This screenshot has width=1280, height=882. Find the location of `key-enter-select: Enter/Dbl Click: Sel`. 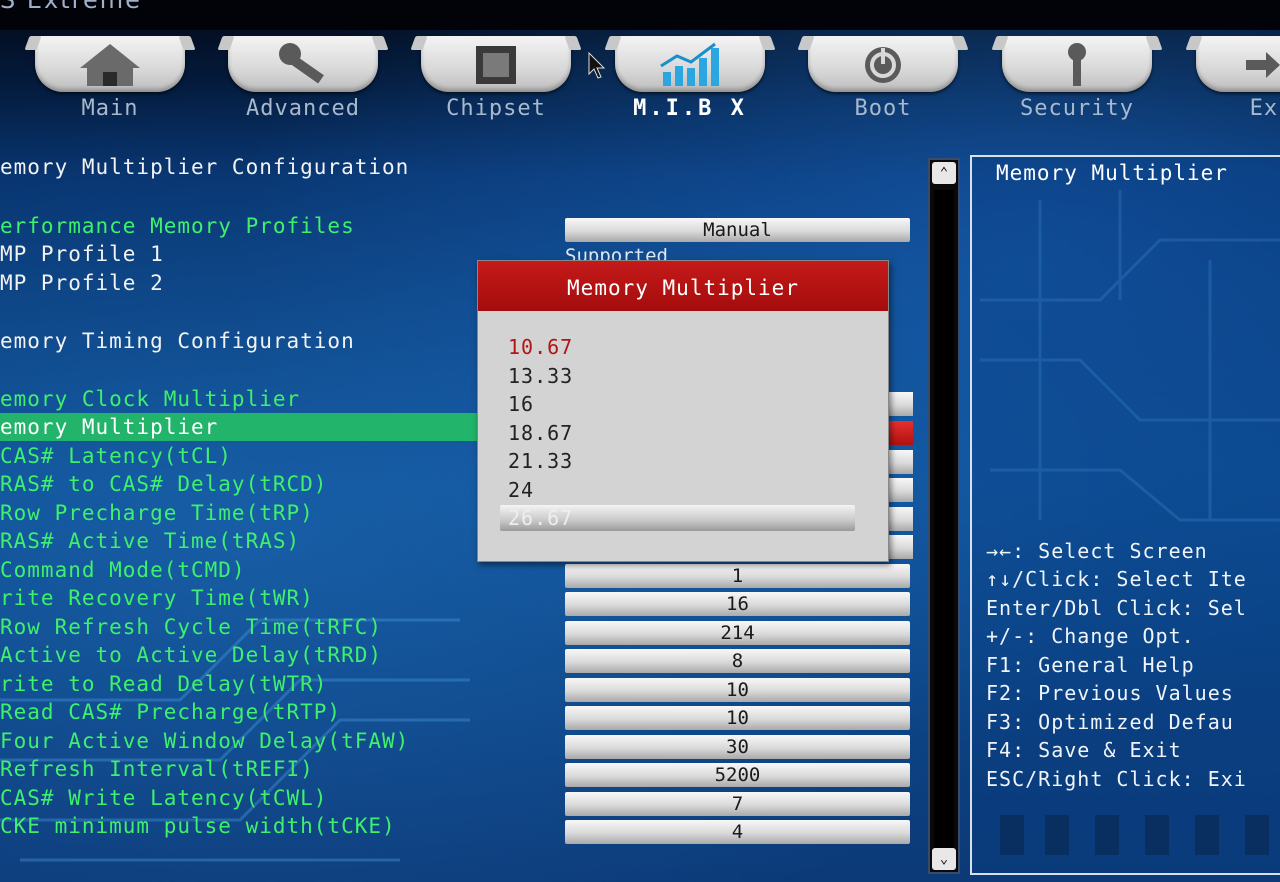

key-enter-select: Enter/Dbl Click: Sel is located at coordinates (1116, 608).